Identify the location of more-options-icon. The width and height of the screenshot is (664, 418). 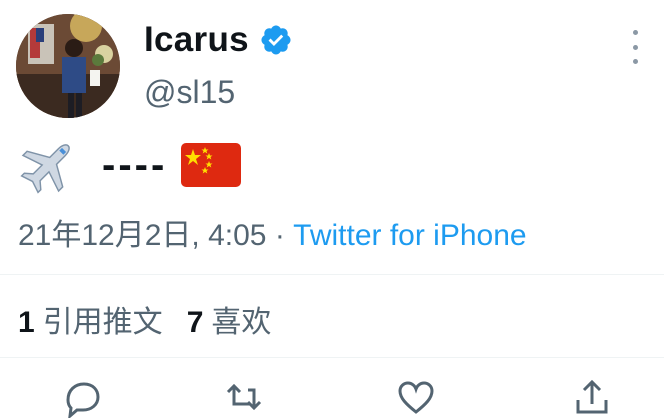
(635, 47).